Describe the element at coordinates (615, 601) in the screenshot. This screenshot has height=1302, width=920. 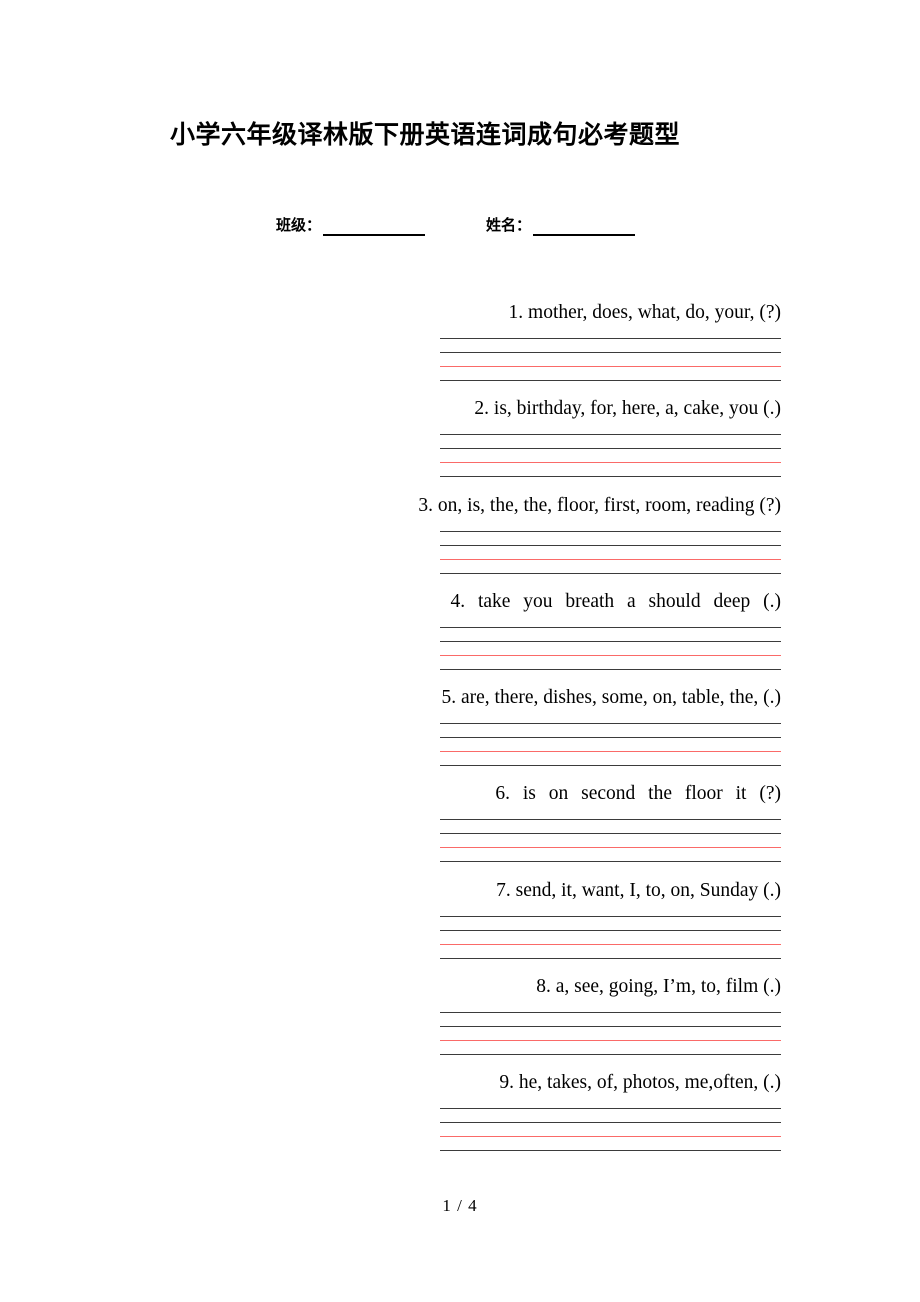
I see `exercise-prompt: 4. take you breath a should deep (.)` at that location.